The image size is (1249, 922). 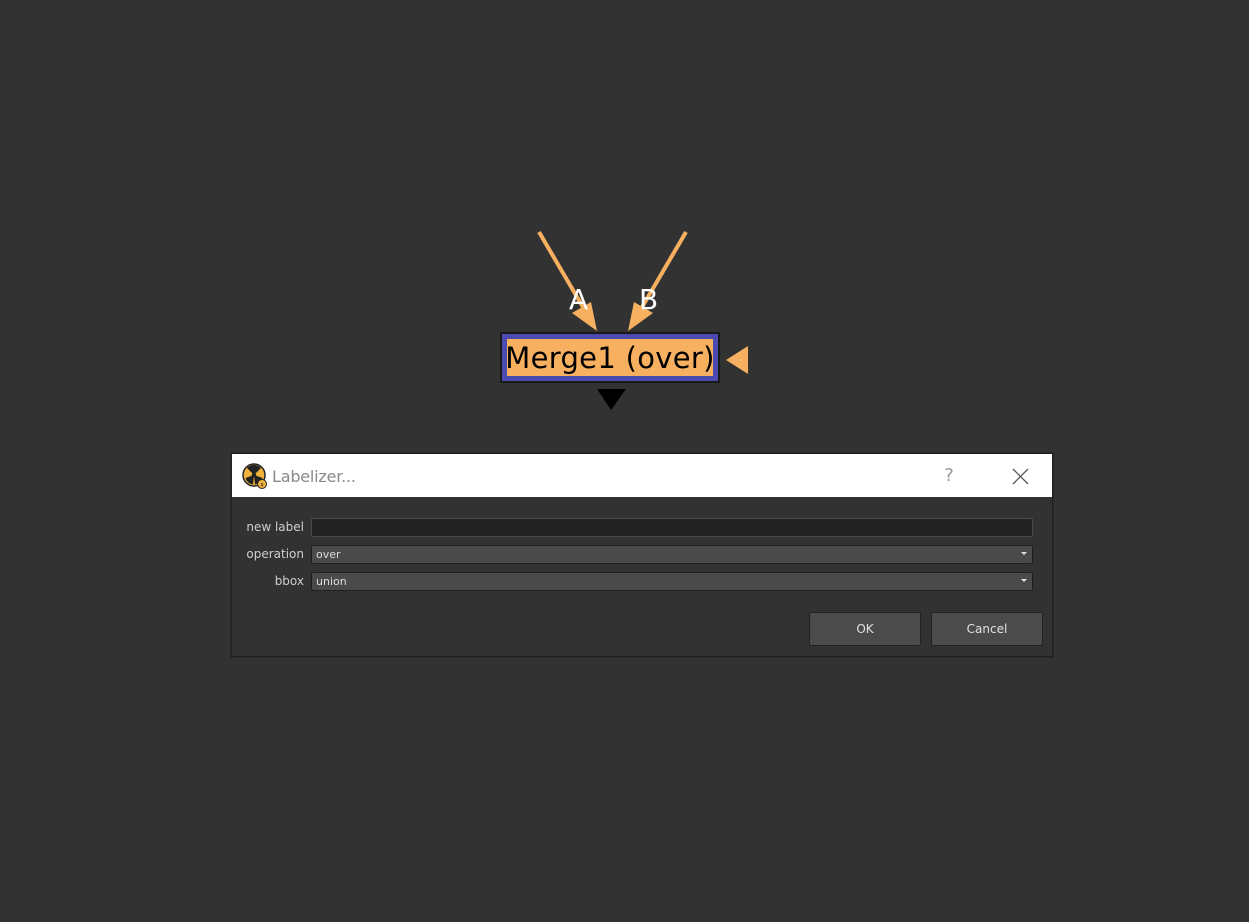 I want to click on svg-text: x, so click(x=262, y=485).